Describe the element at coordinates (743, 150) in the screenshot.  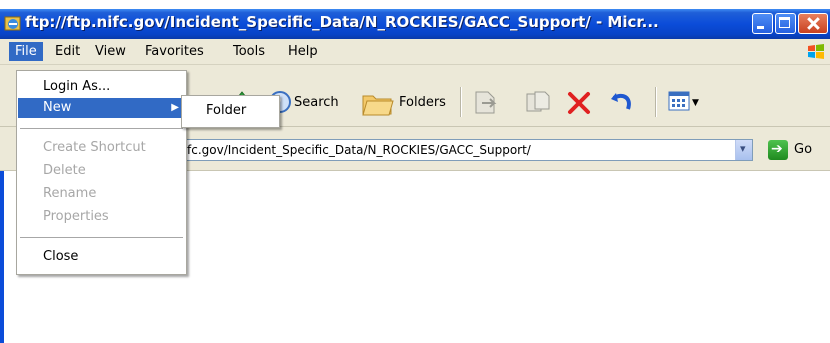
I see `dropdown-icon` at that location.